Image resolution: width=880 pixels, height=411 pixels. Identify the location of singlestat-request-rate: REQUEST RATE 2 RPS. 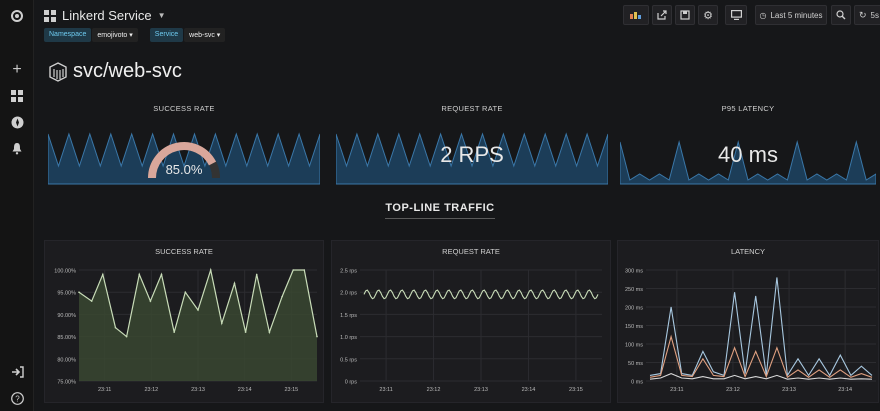
(472, 143).